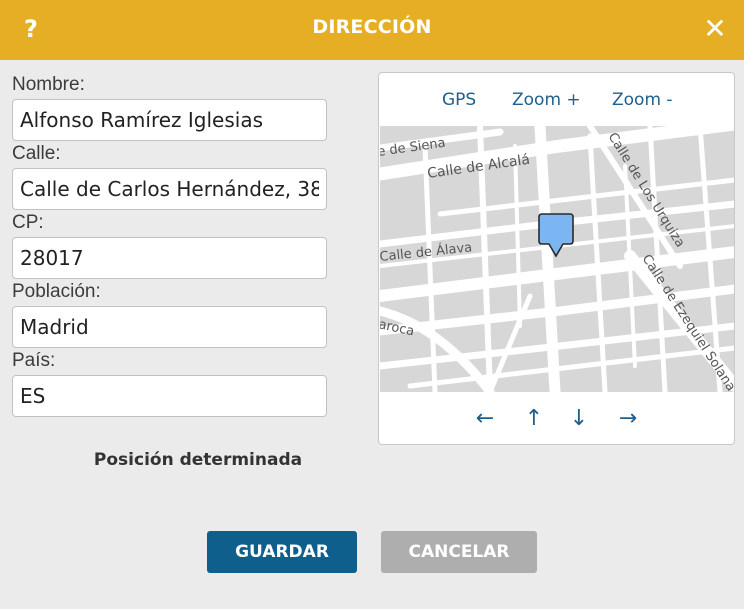  Describe the element at coordinates (628, 418) in the screenshot. I see `pan-right-button: →` at that location.